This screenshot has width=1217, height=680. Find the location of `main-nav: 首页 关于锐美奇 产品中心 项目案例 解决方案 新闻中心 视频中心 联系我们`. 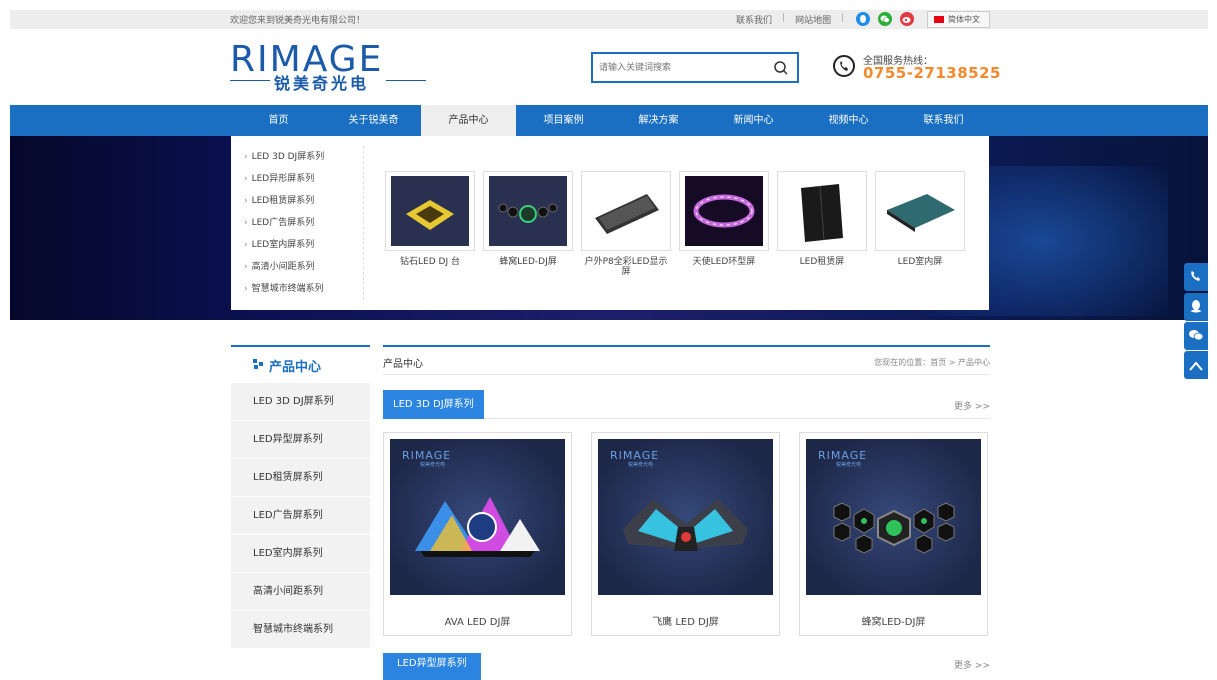

main-nav: 首页 关于锐美奇 产品中心 项目案例 解决方案 新闻中心 视频中心 联系我们 is located at coordinates (609, 120).